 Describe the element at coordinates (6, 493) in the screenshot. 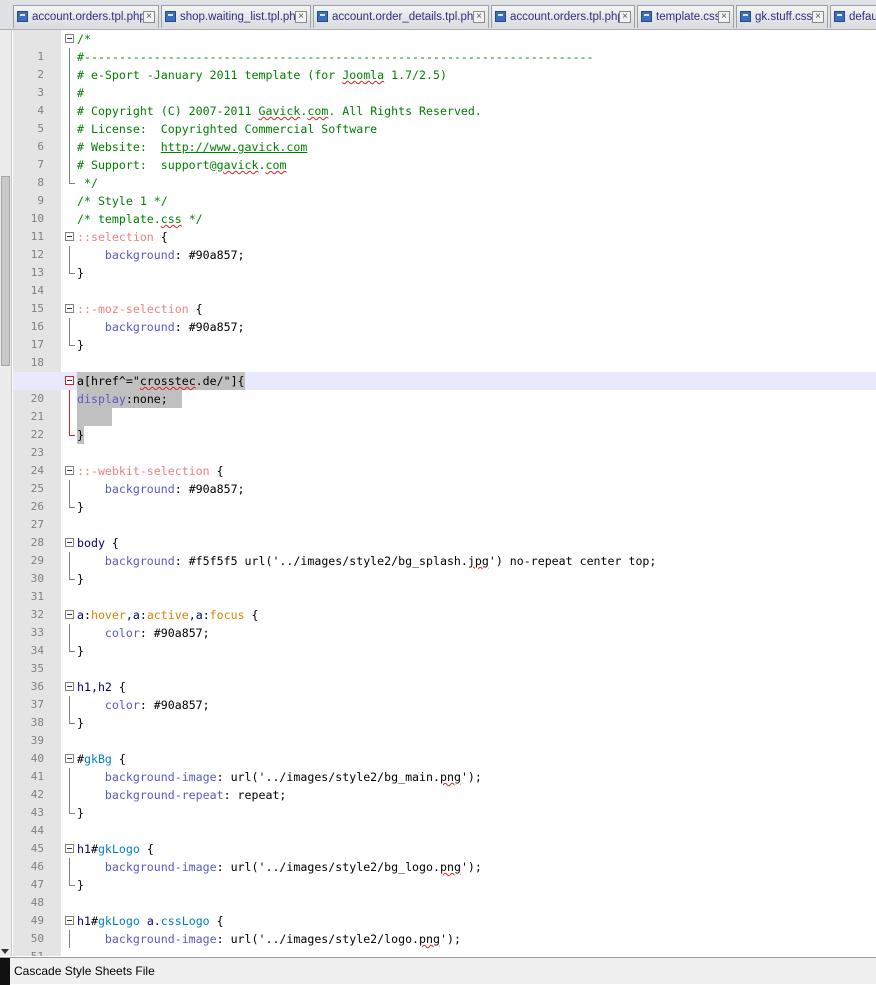

I see `vertical-scrollbar` at that location.